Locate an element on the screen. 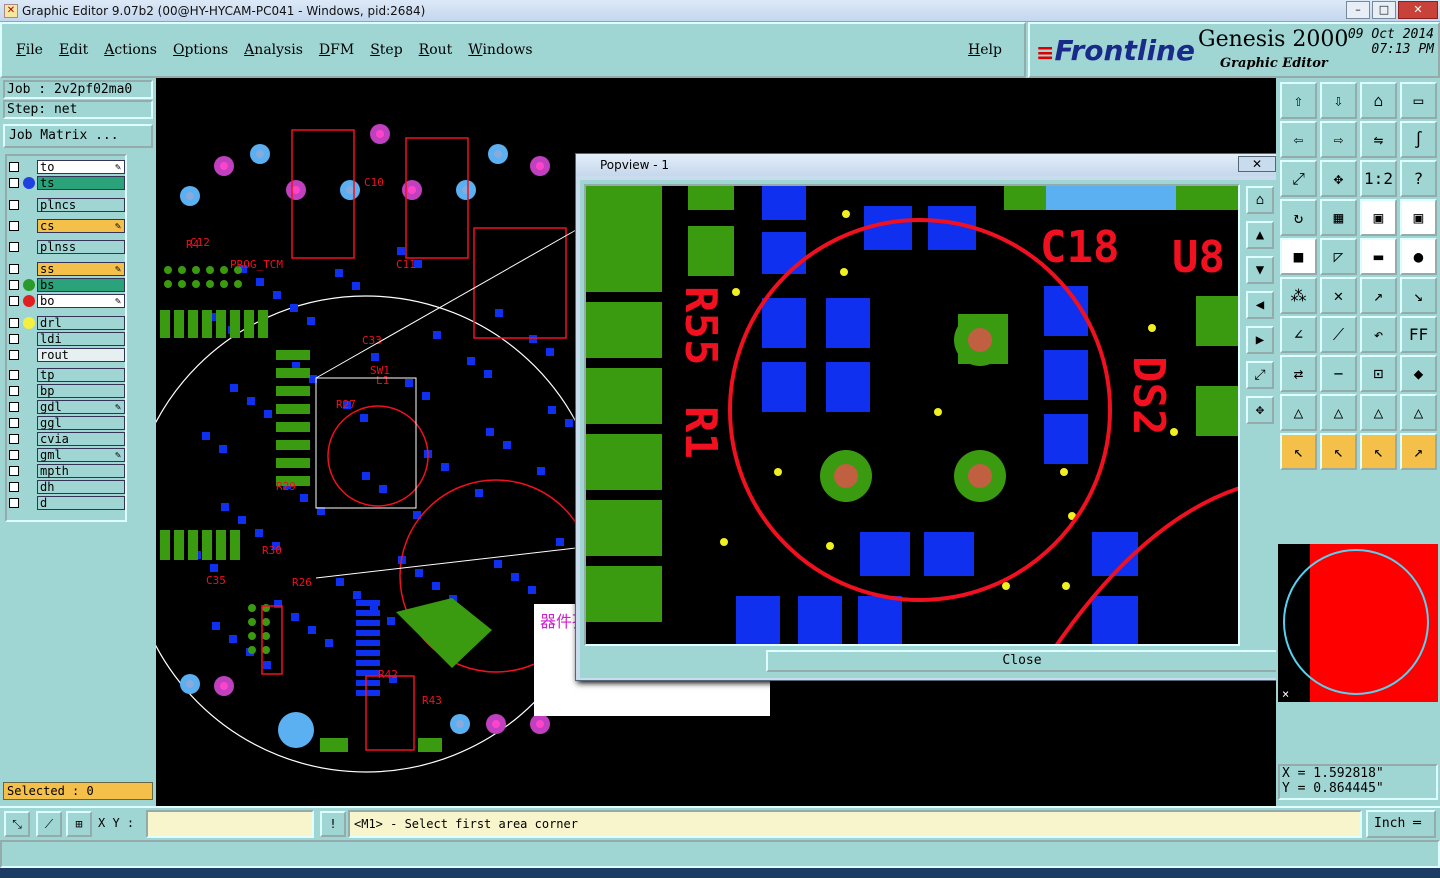  layer-name: ggl is located at coordinates (81, 423).